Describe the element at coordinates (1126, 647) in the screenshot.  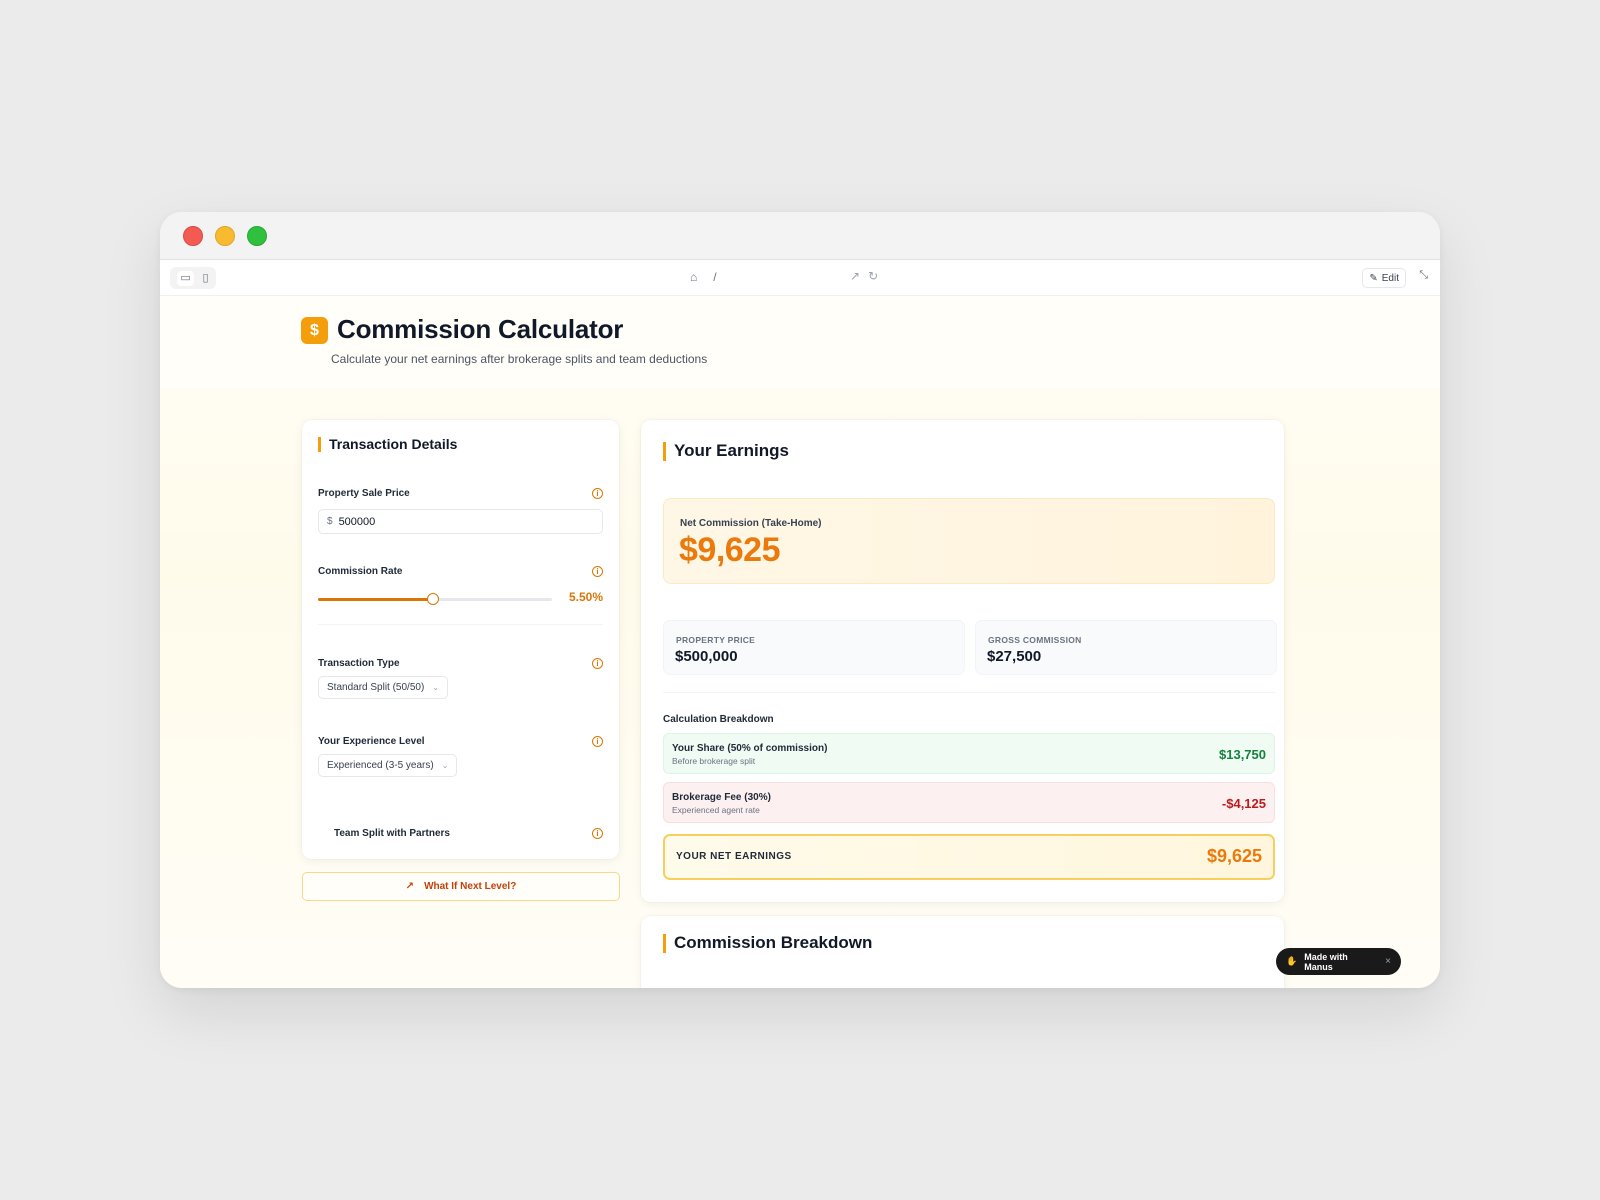
I see `gross-commission-stat: GROSS COMMISSION $27,500` at that location.